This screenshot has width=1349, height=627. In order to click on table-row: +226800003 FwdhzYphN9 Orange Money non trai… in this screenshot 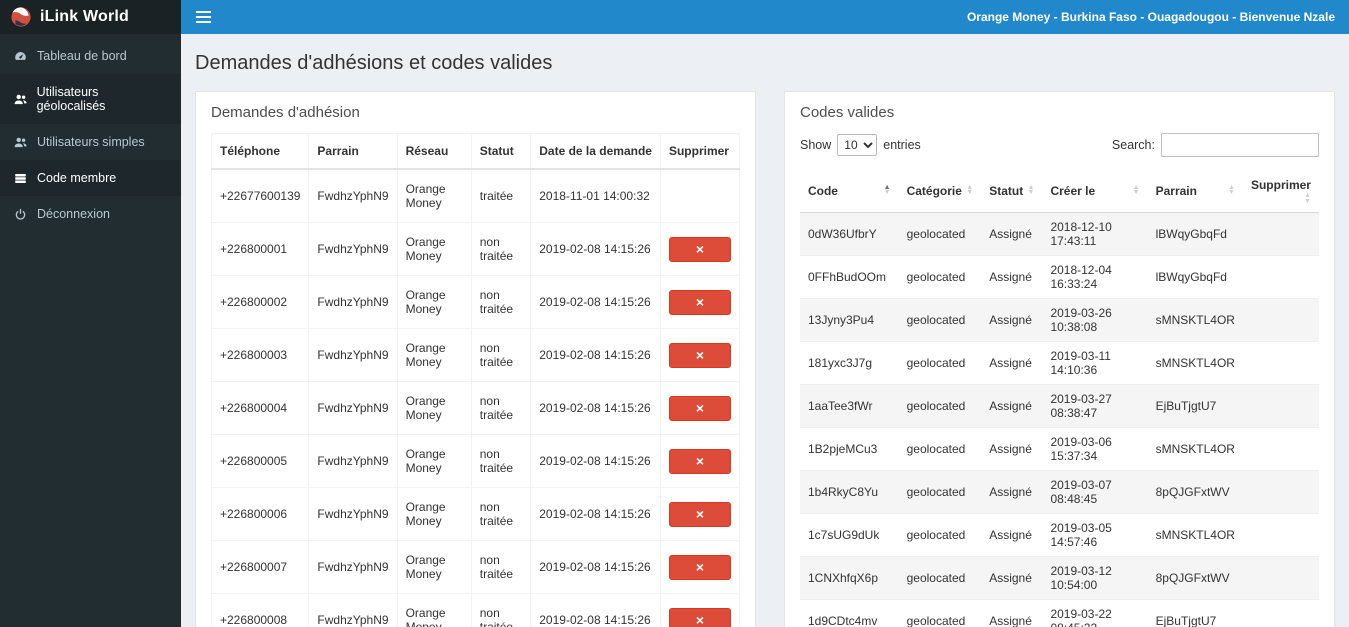, I will do `click(475, 355)`.